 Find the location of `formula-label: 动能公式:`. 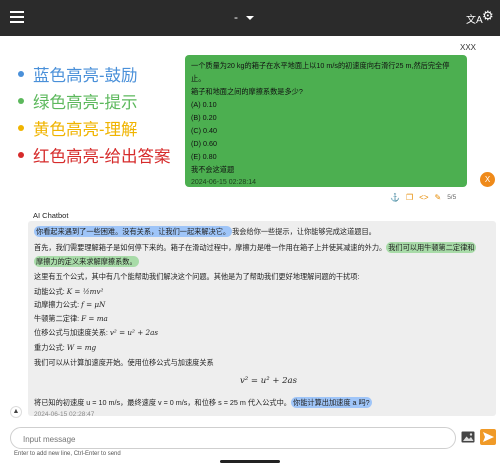

formula-label: 动能公式: is located at coordinates (49, 291).